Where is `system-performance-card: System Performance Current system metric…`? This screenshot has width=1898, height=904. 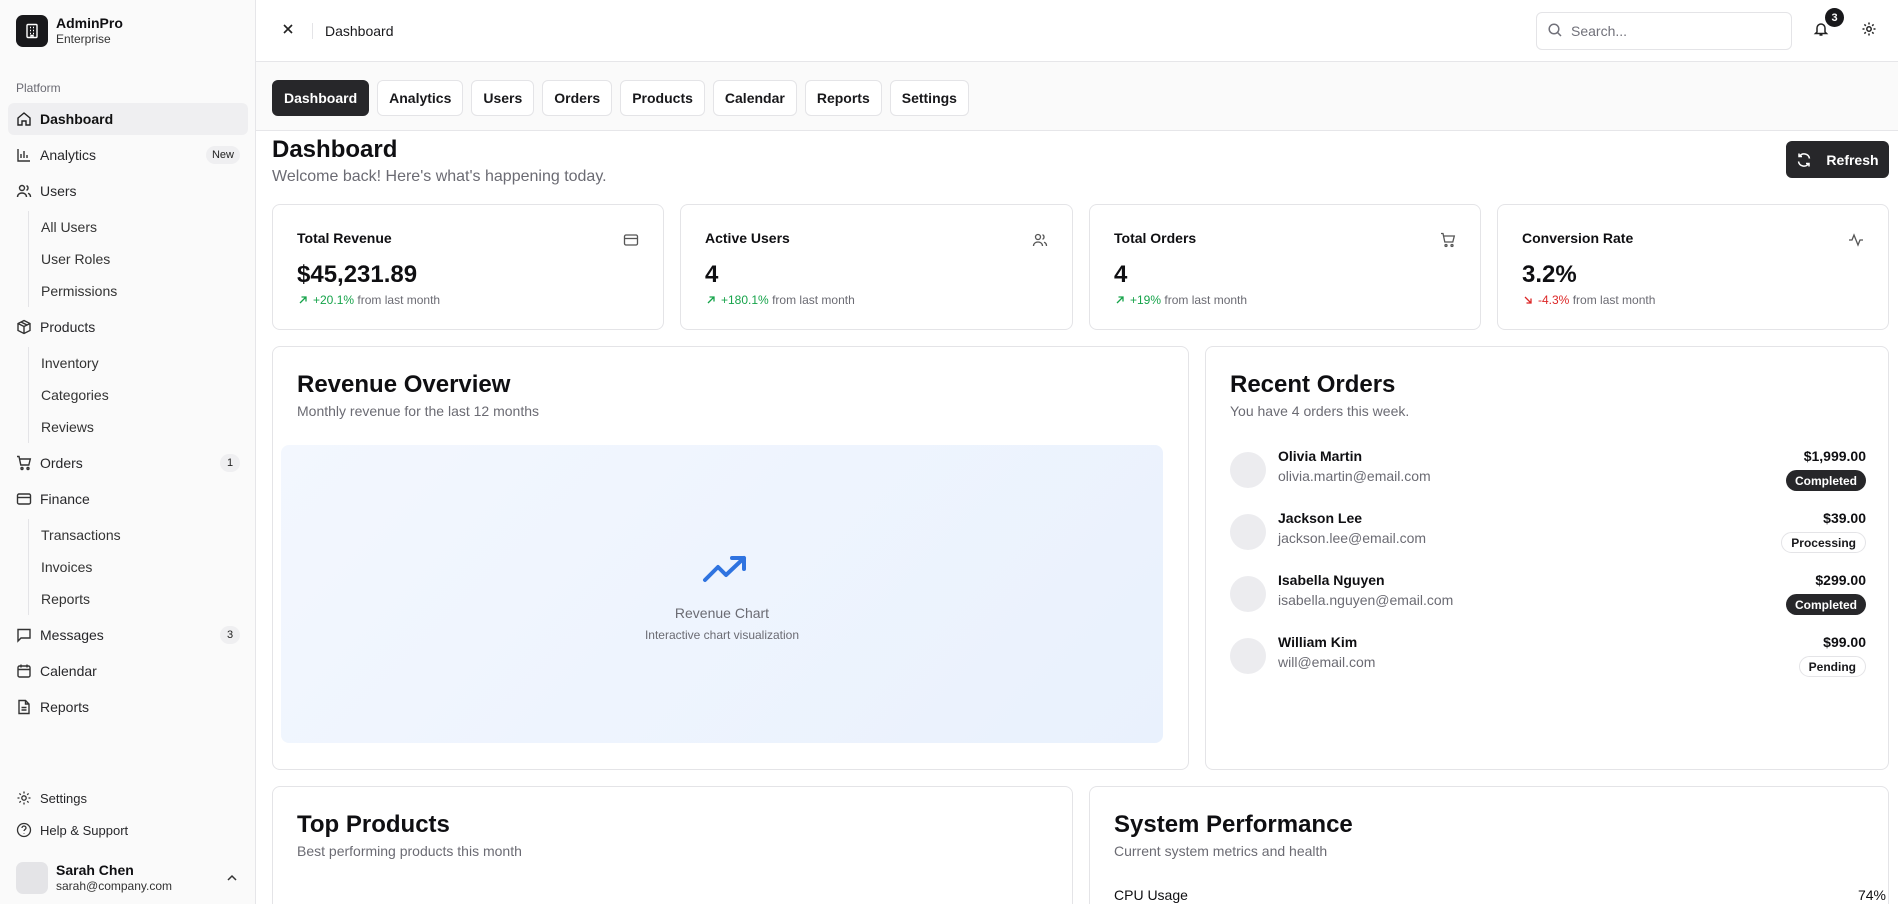
system-performance-card: System Performance Current system metric… is located at coordinates (1489, 845).